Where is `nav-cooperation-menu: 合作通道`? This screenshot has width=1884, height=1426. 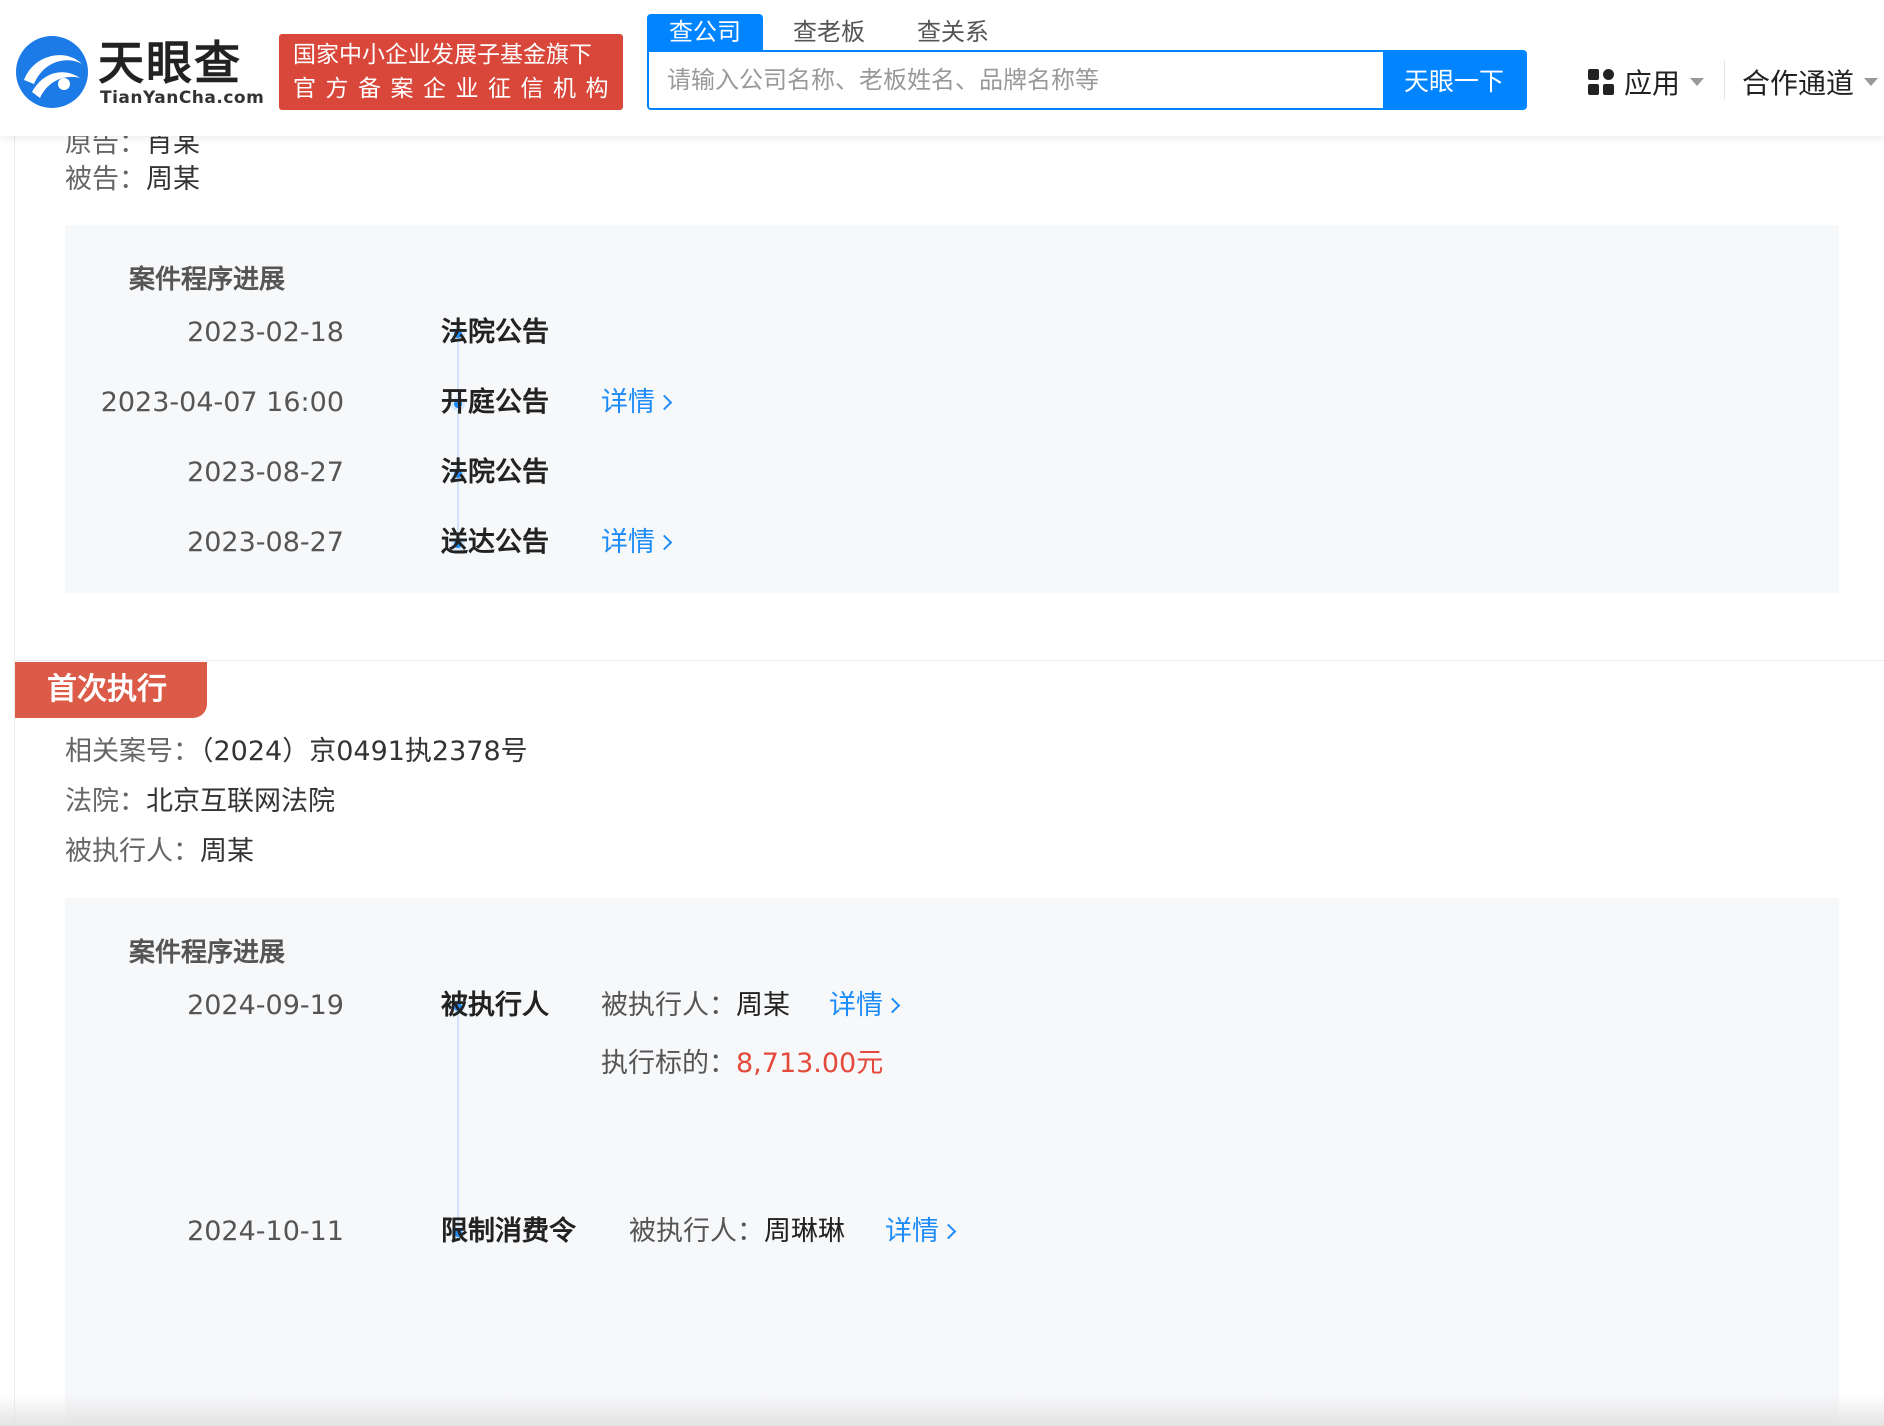
nav-cooperation-menu: 合作通道 is located at coordinates (1810, 82).